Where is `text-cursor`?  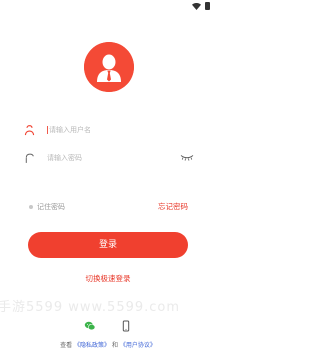
text-cursor is located at coordinates (47, 130).